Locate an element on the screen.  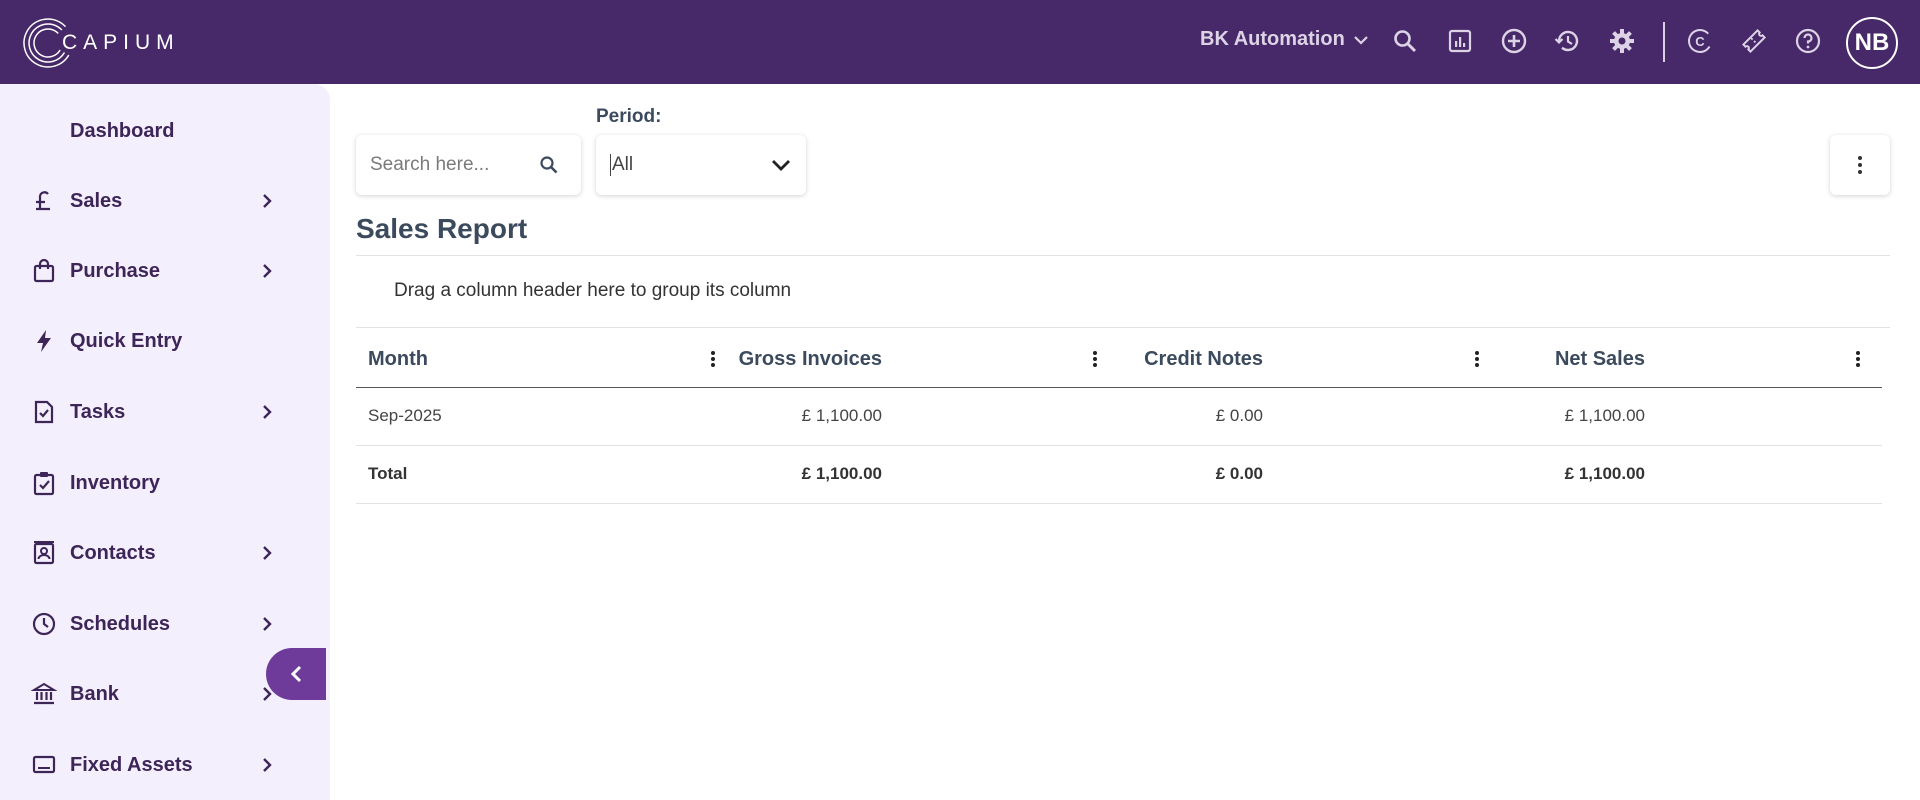
period-label: Period: is located at coordinates (629, 116).